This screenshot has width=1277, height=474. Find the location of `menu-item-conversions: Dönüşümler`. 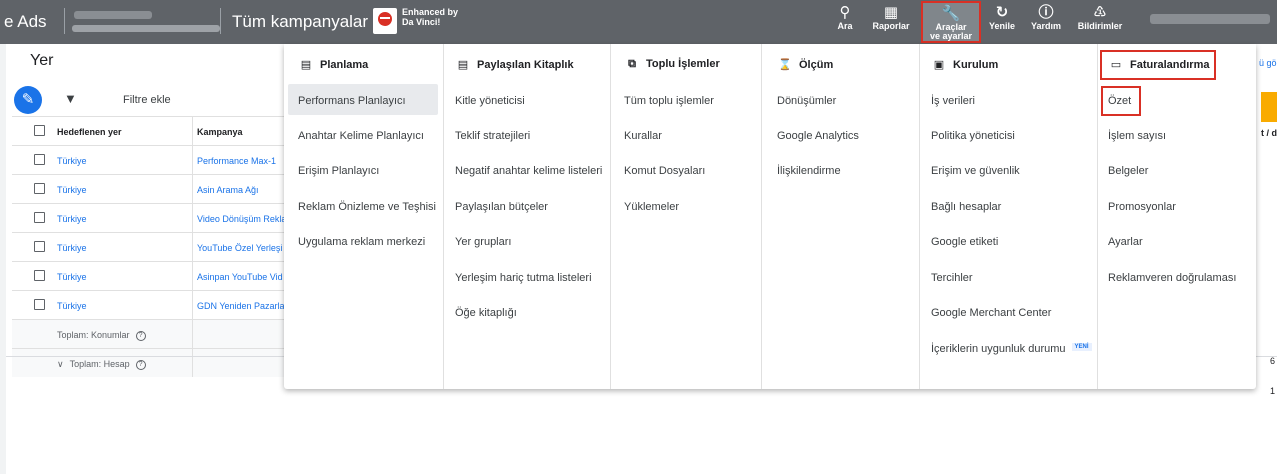

menu-item-conversions: Dönüşümler is located at coordinates (806, 101).